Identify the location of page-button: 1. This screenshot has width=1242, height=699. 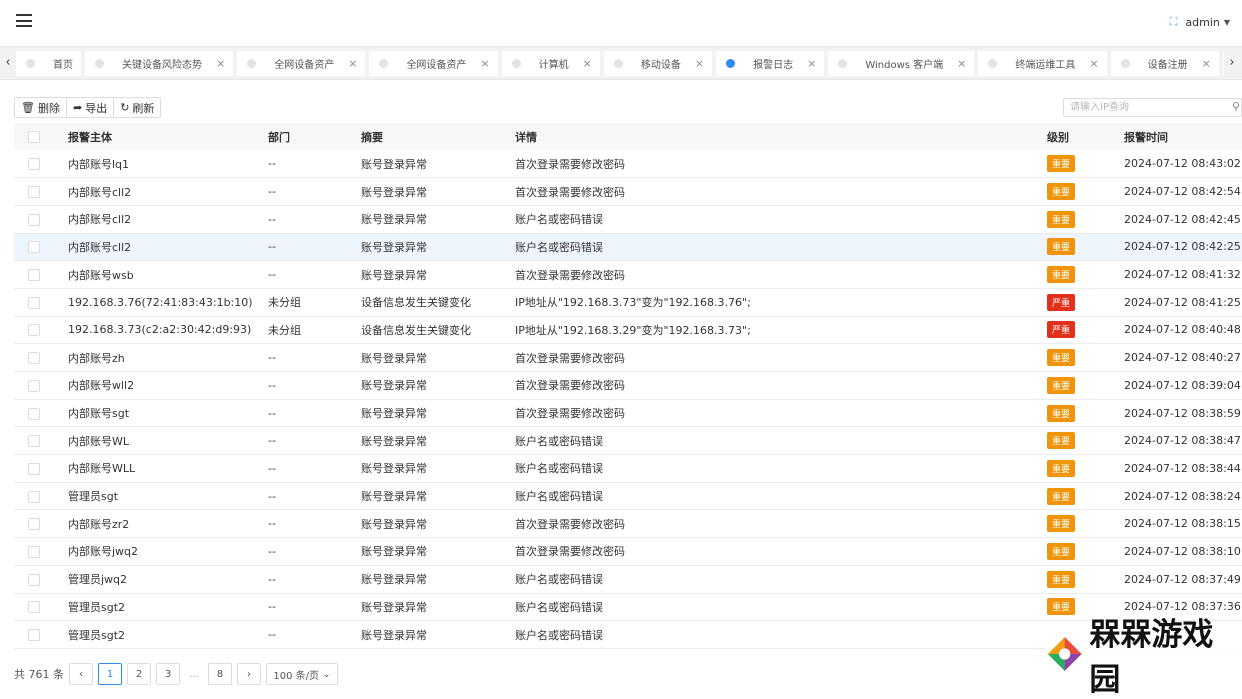
(110, 674).